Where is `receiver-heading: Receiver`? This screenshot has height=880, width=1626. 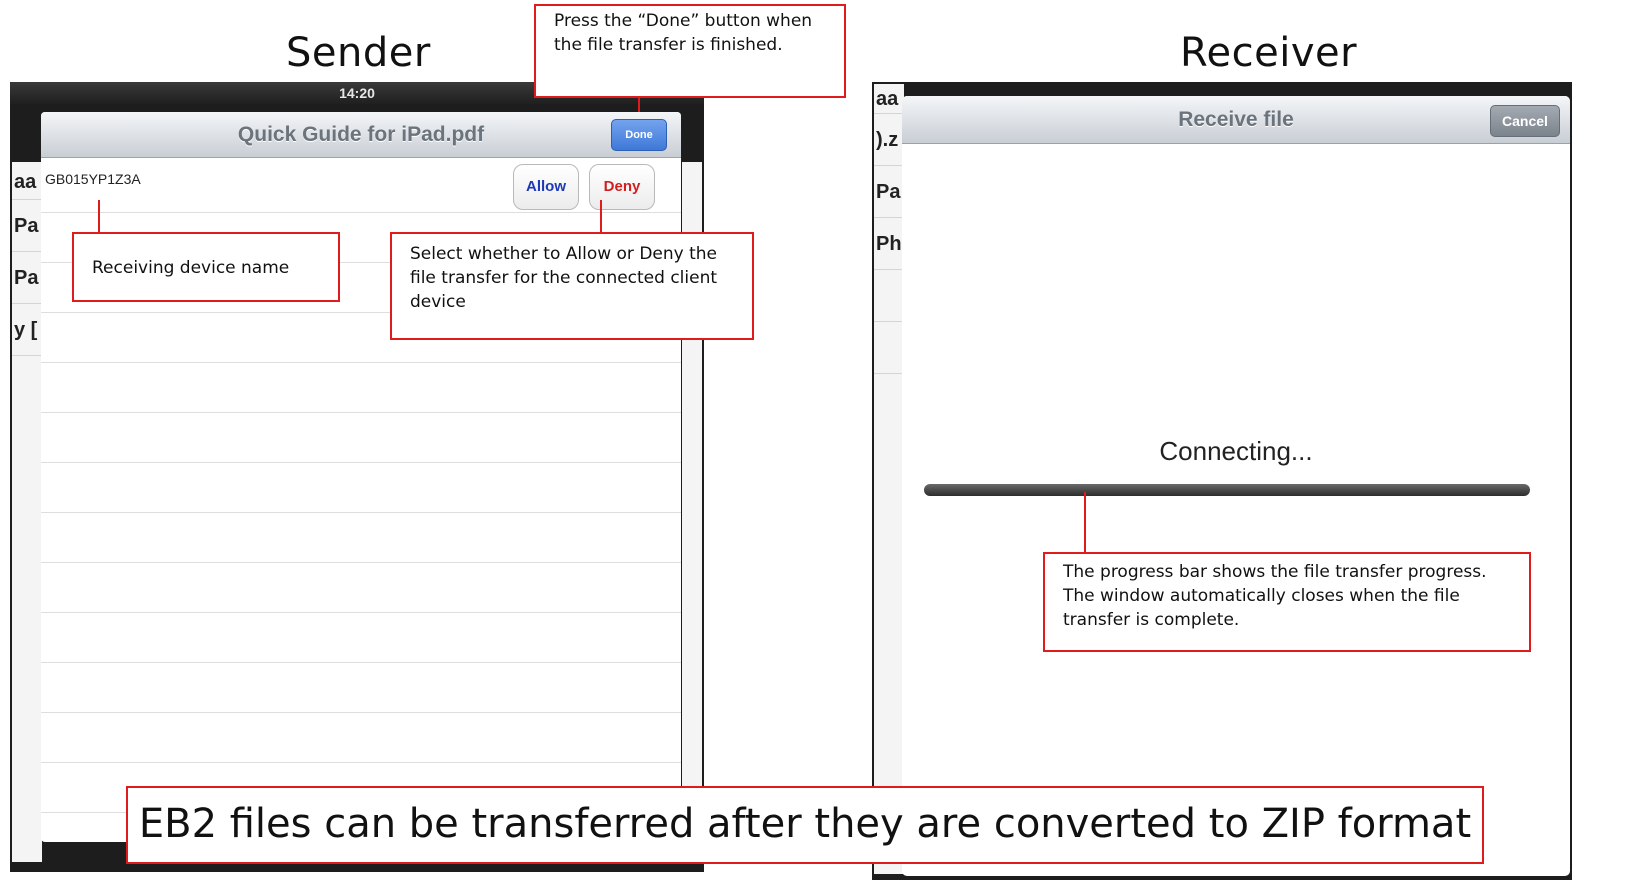
receiver-heading: Receiver is located at coordinates (1269, 53).